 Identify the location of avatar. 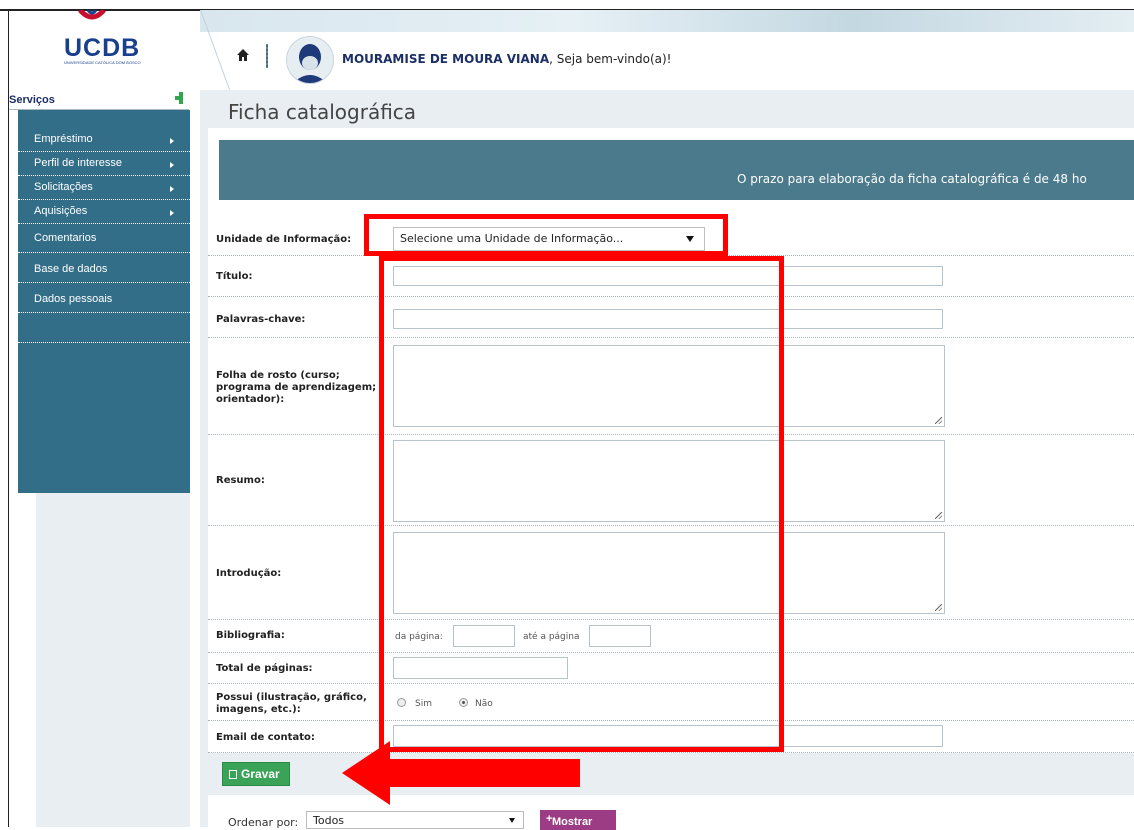
(310, 60).